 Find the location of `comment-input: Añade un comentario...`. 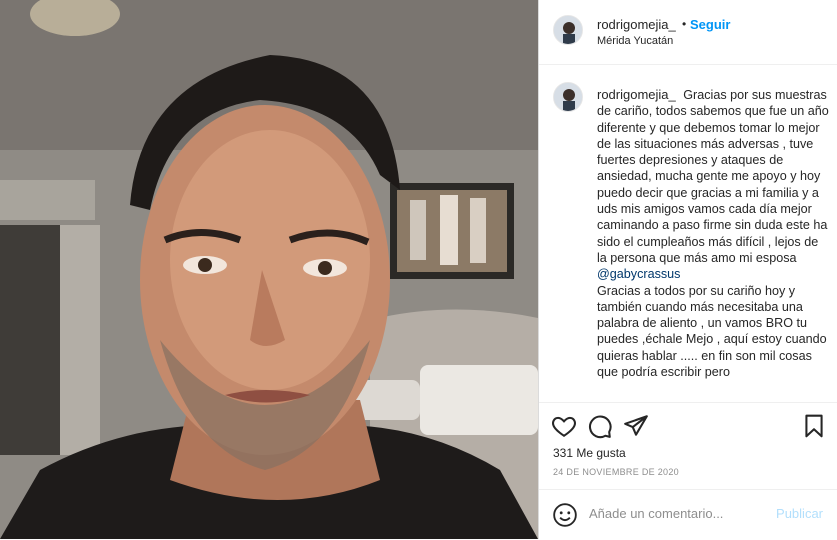

comment-input: Añade un comentario... is located at coordinates (656, 513).